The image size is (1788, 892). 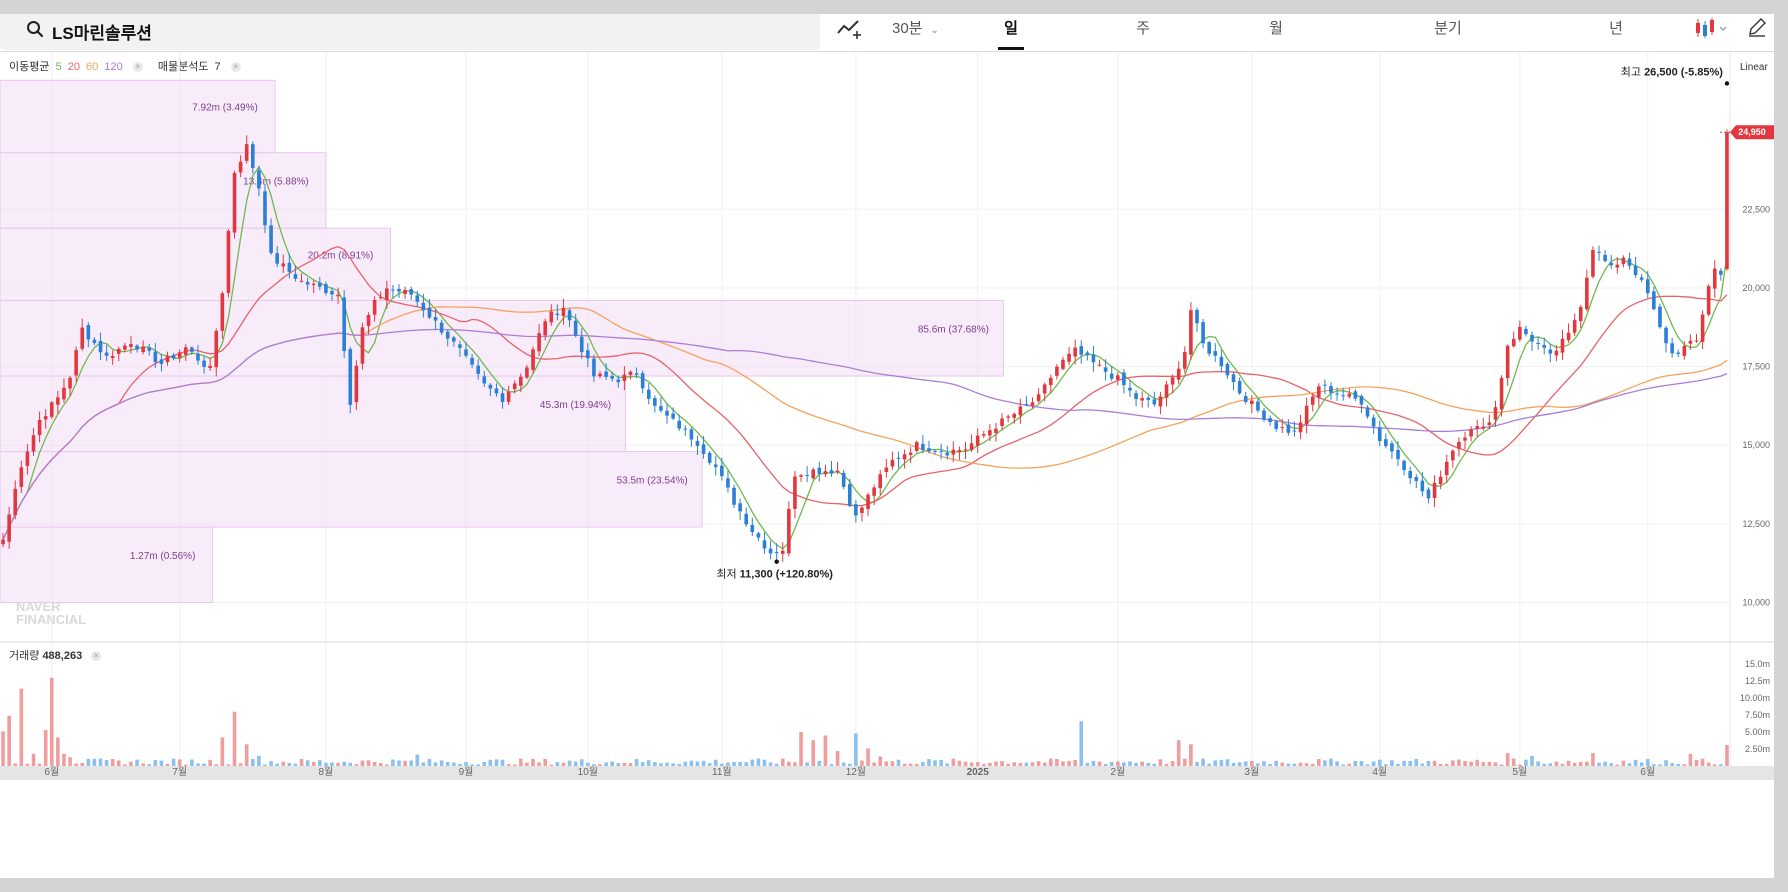 I want to click on x-tick-label: 10월, so click(x=588, y=772).